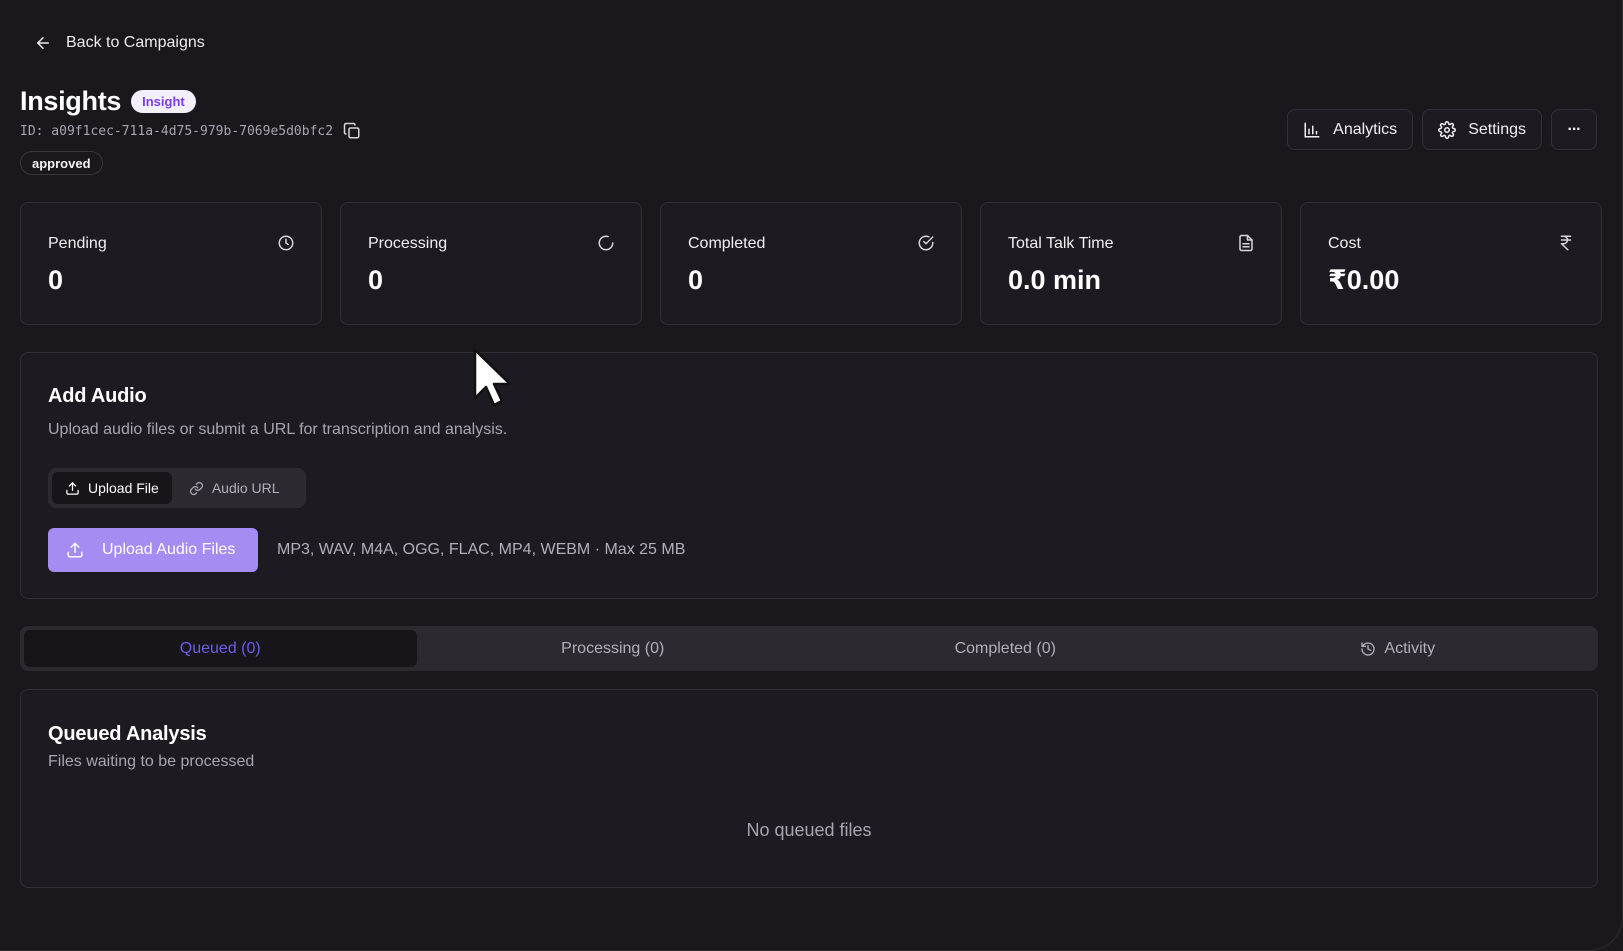 The height and width of the screenshot is (951, 1623). I want to click on page-header: Insights Insight, so click(108, 101).